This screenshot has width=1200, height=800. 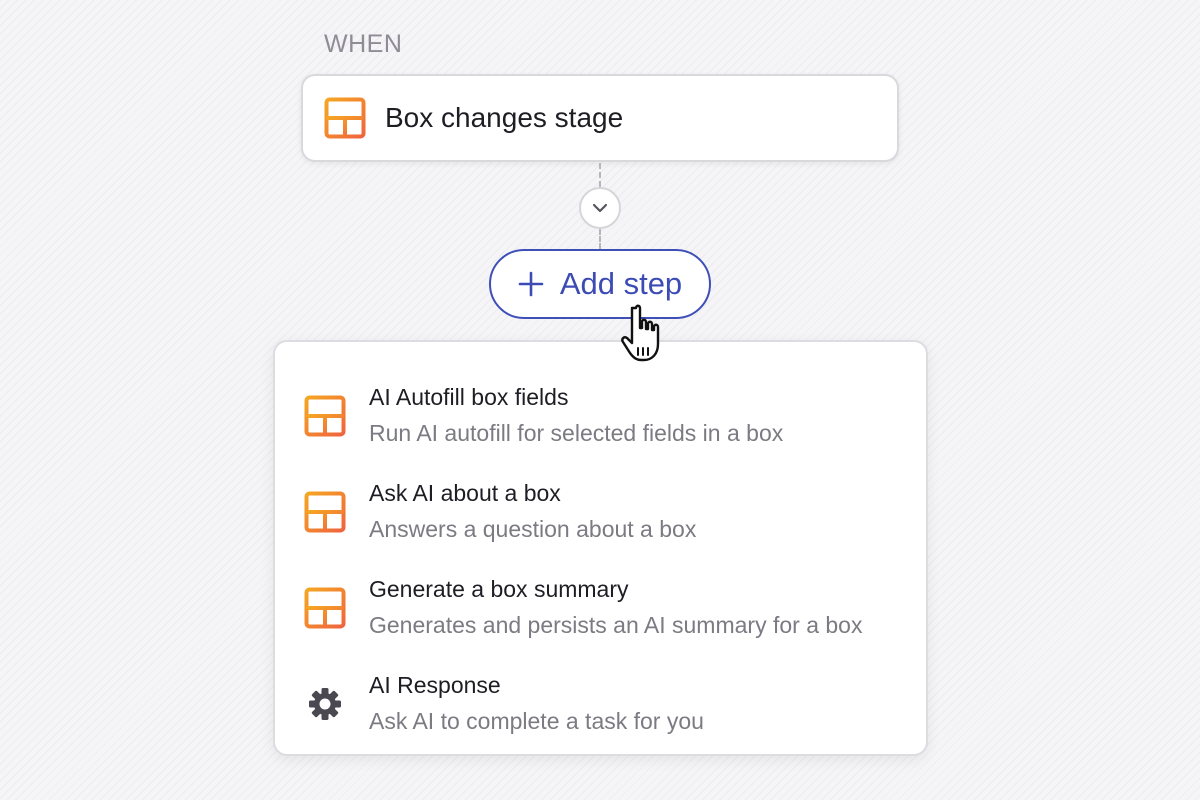 I want to click on menu-item-title: Ask AI about a box, so click(x=465, y=493).